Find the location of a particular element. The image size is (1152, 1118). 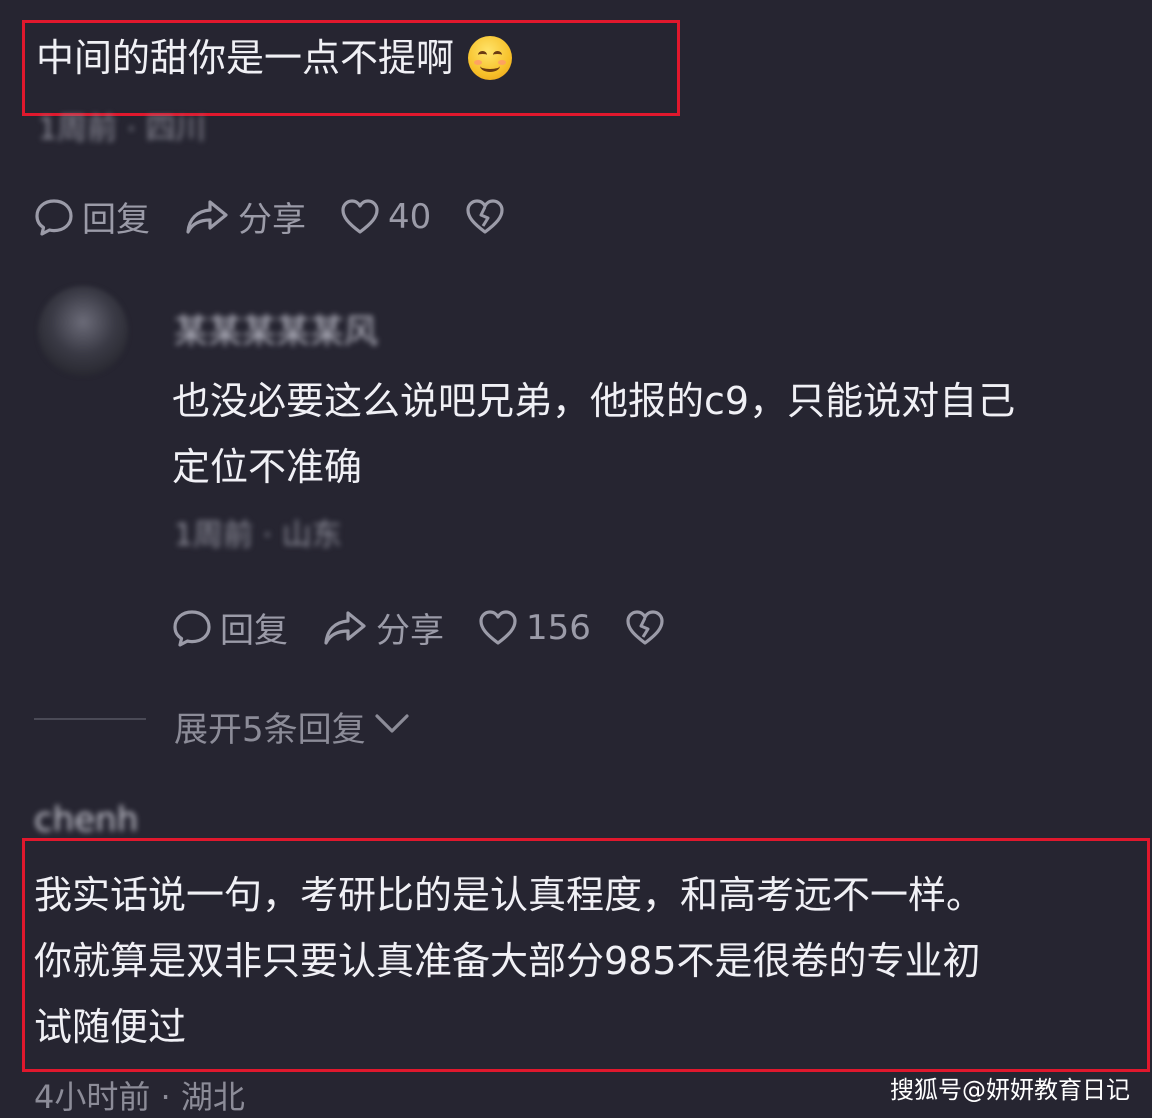

expand-replies-button: 展开5条回复 is located at coordinates (293, 726).